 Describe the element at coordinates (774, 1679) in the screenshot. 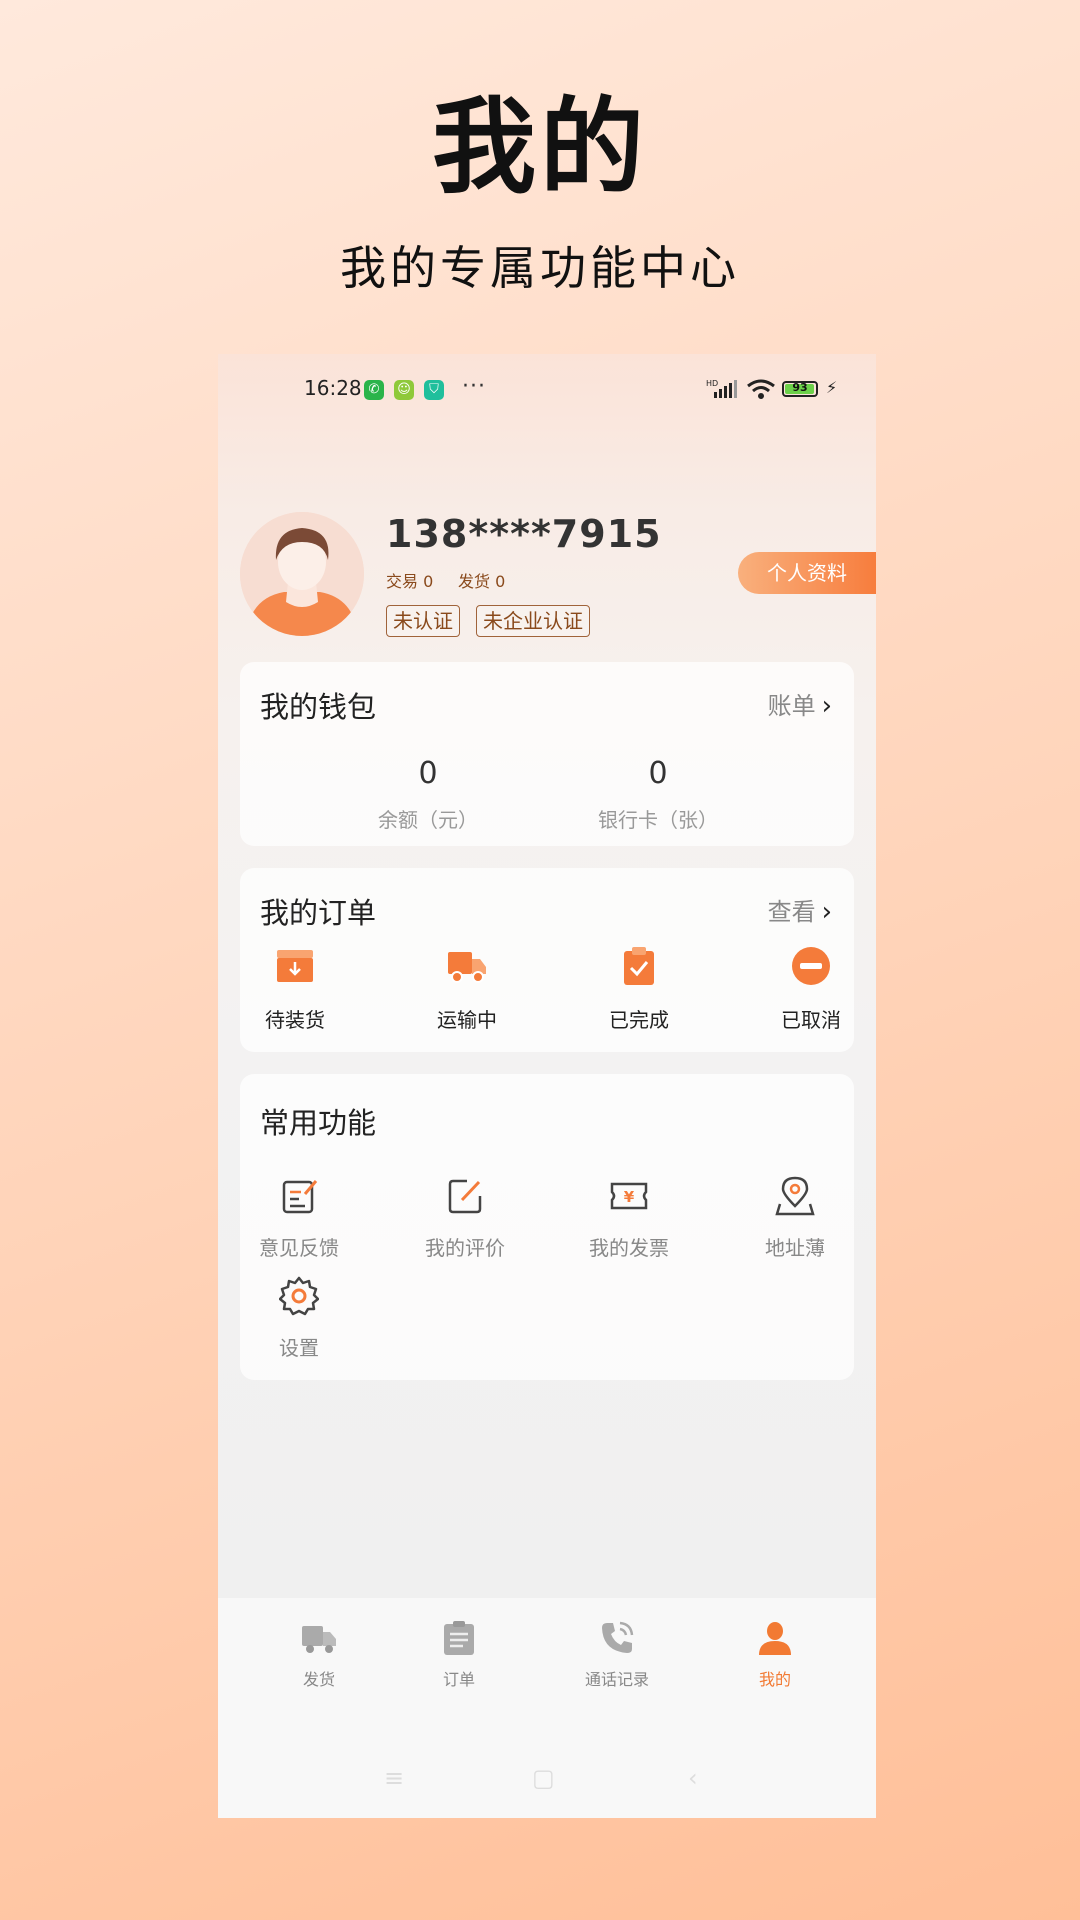

I see `nav-mine-label: 我的` at that location.